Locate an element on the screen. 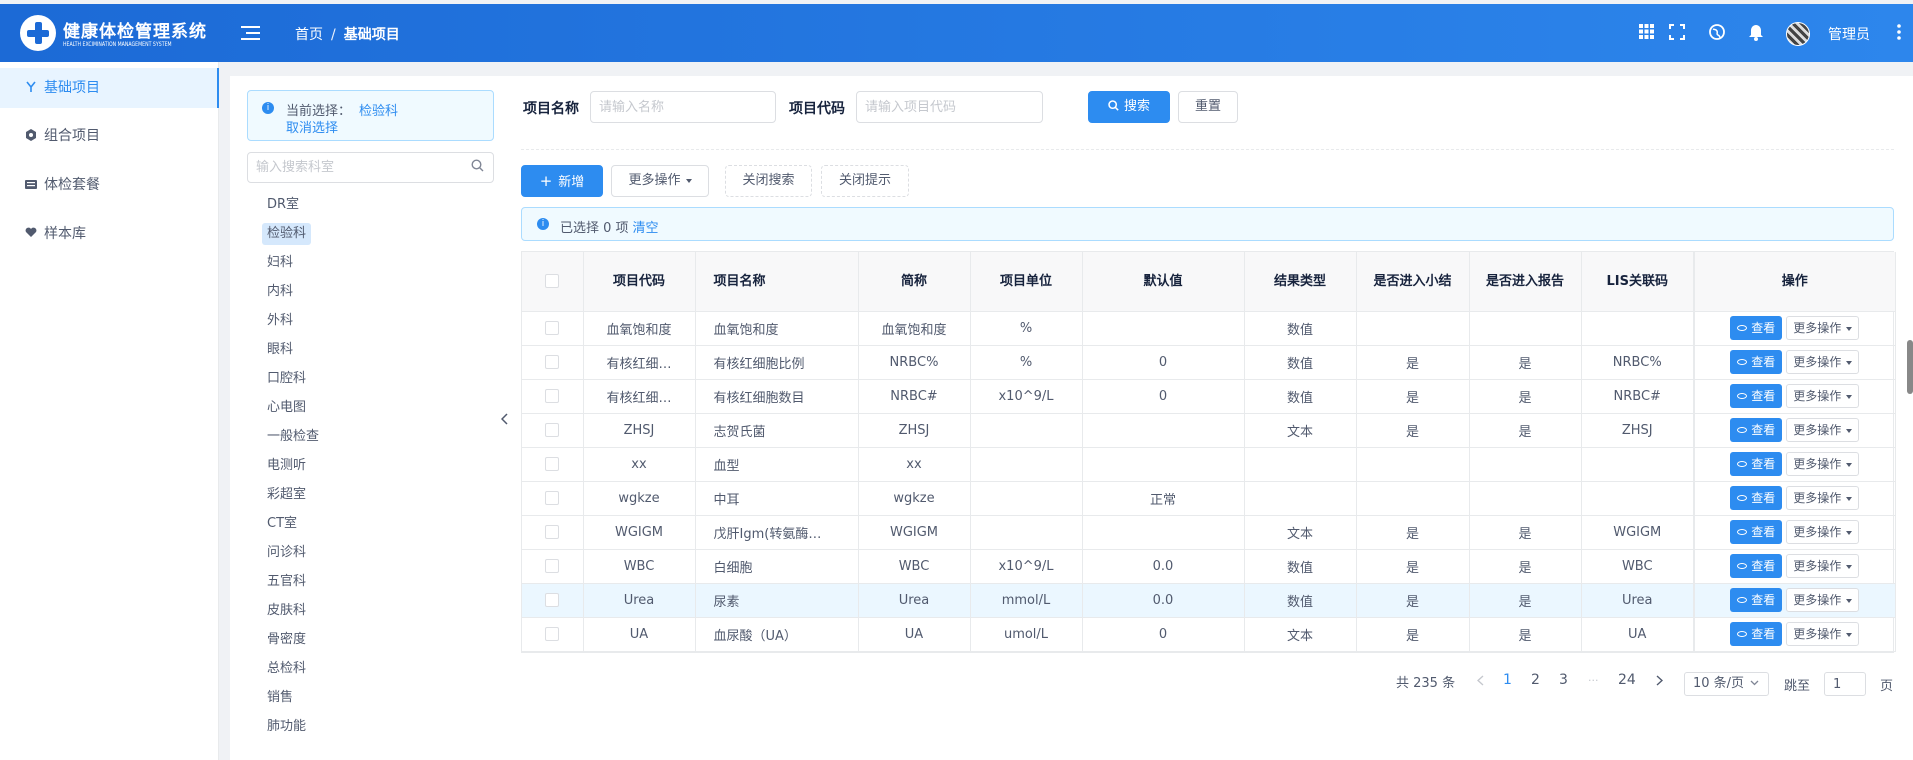  user-name: 管理员 is located at coordinates (1849, 34).